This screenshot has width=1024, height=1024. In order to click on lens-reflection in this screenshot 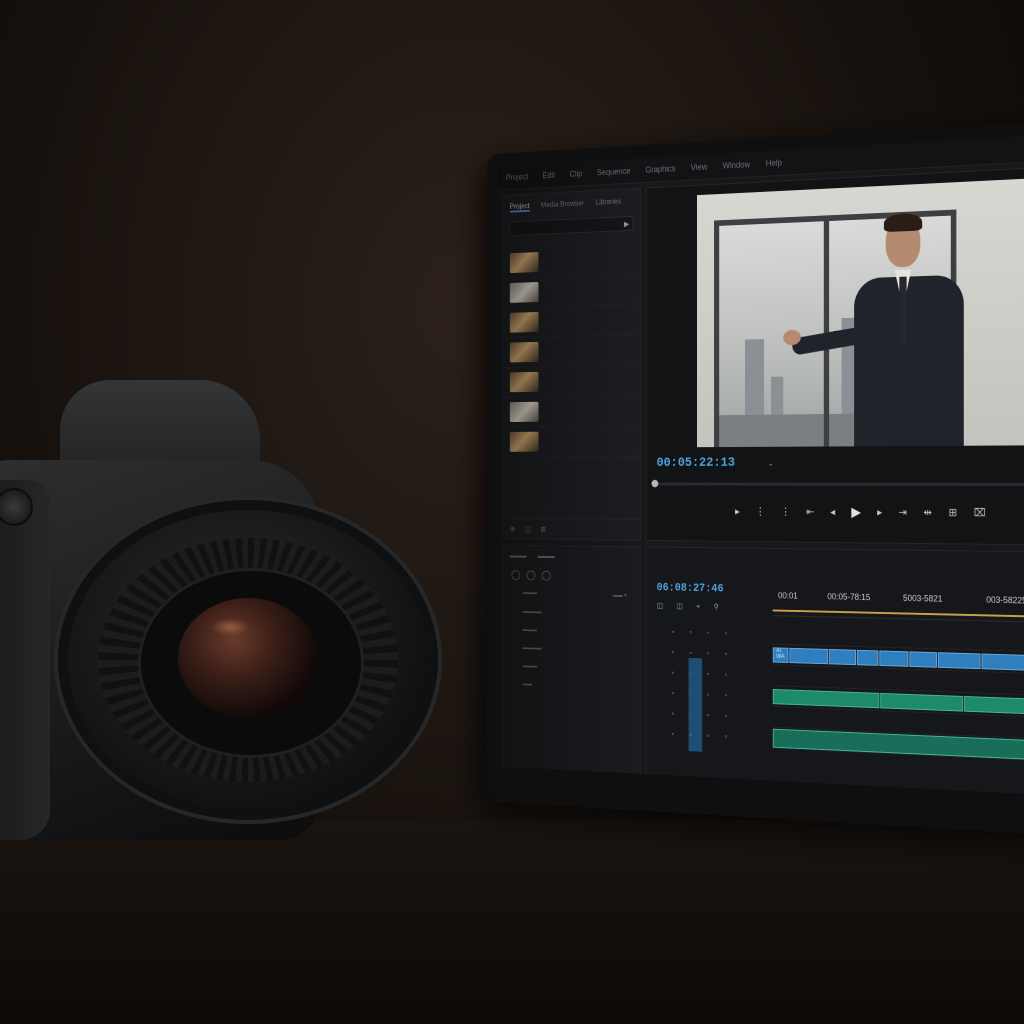, I will do `click(230, 627)`.